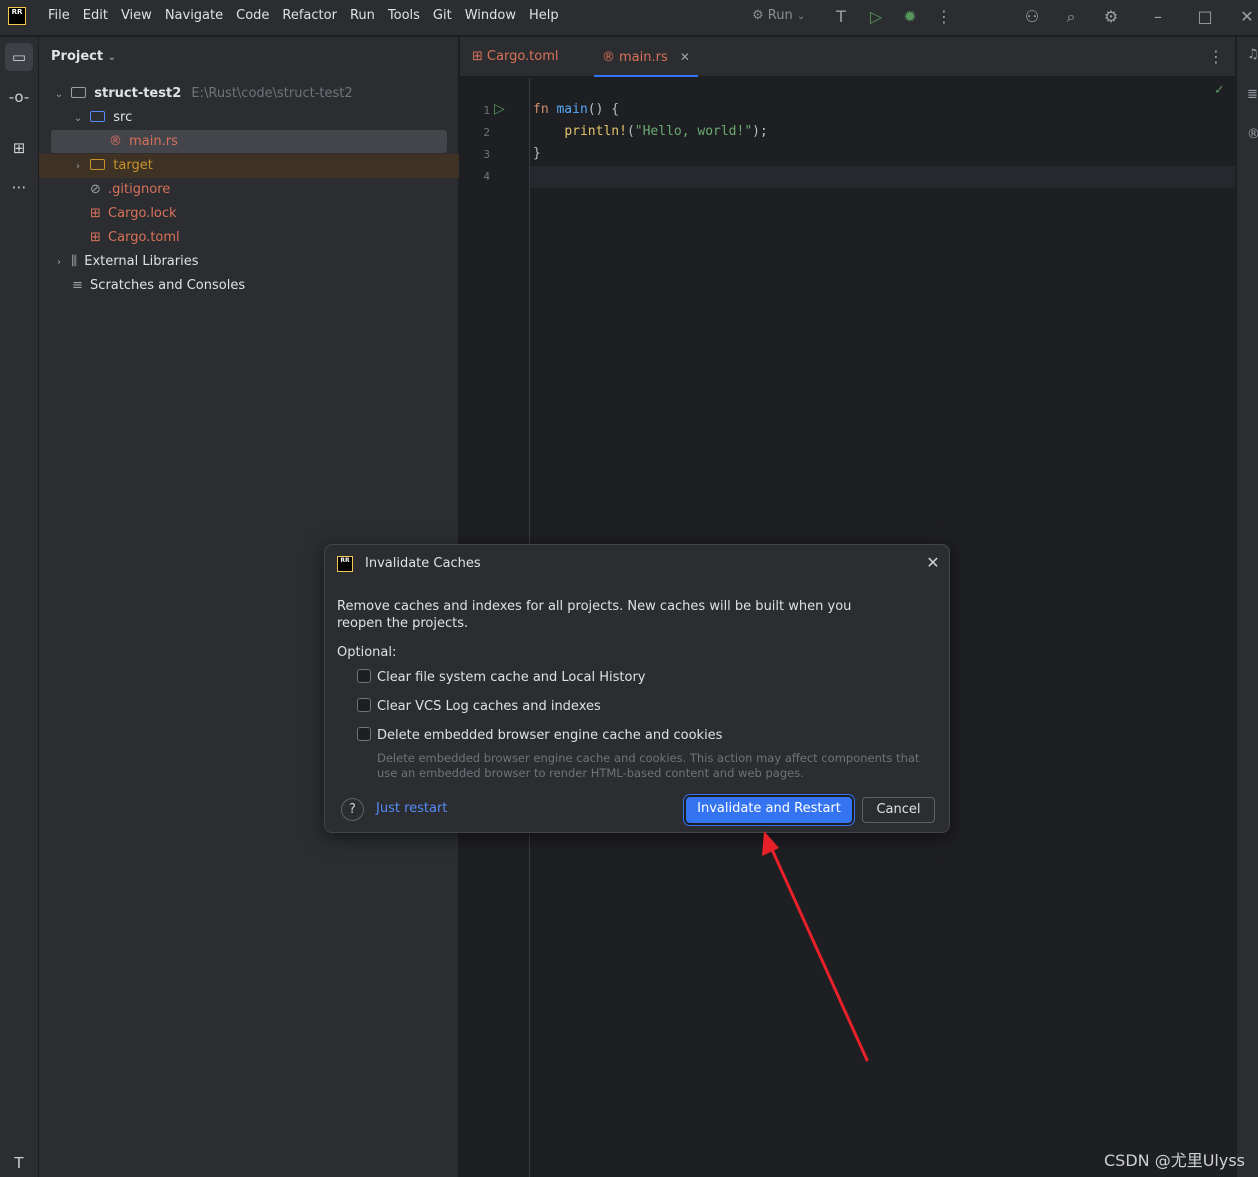 The image size is (1258, 1177). I want to click on cancel-button: Cancel, so click(898, 810).